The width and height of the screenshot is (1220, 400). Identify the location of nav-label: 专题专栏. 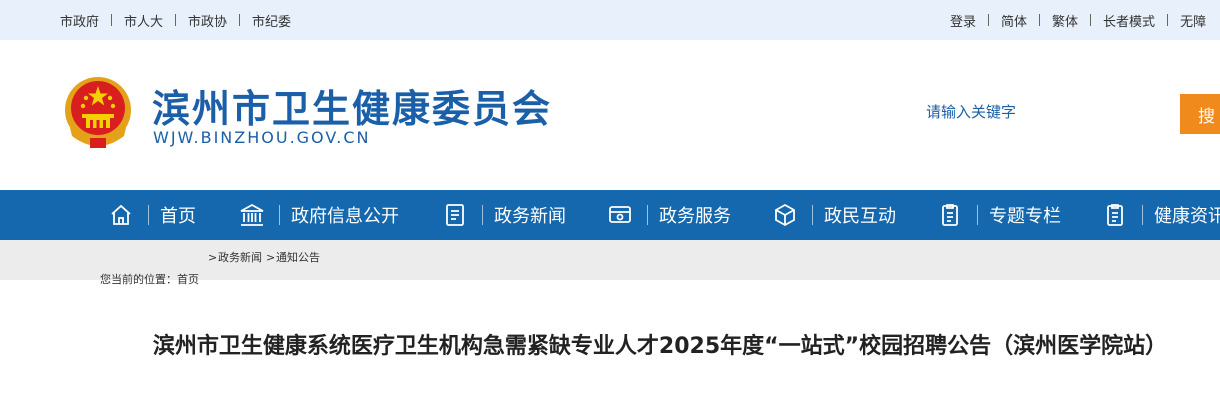
(1025, 216).